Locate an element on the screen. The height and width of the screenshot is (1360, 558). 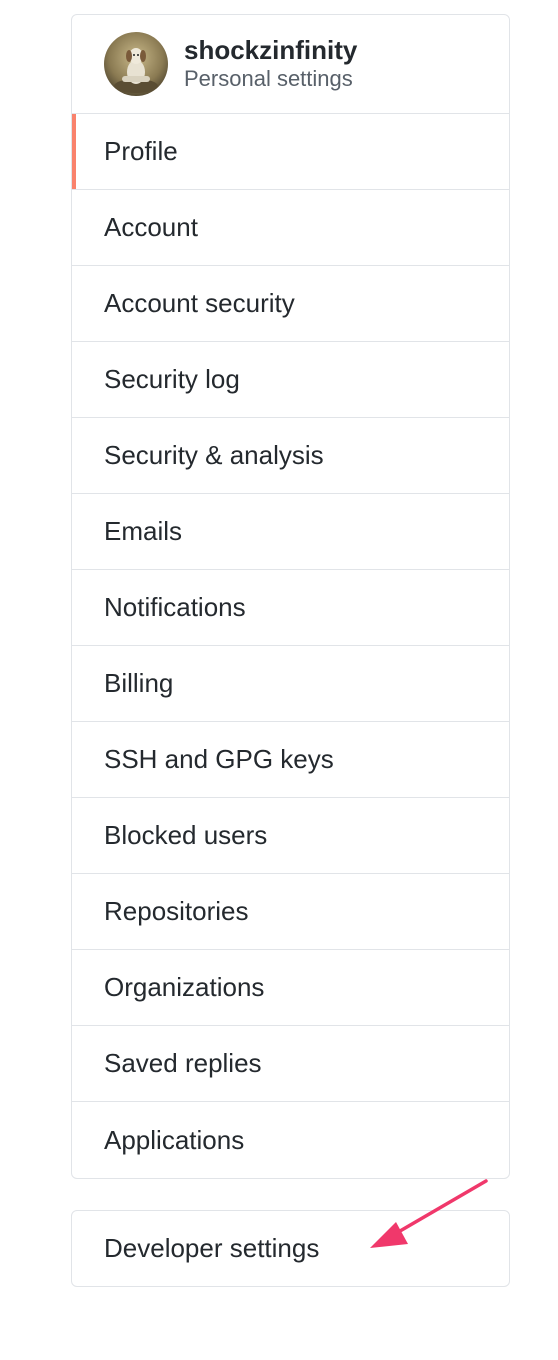
menu-item-emails: Emails is located at coordinates (290, 532).